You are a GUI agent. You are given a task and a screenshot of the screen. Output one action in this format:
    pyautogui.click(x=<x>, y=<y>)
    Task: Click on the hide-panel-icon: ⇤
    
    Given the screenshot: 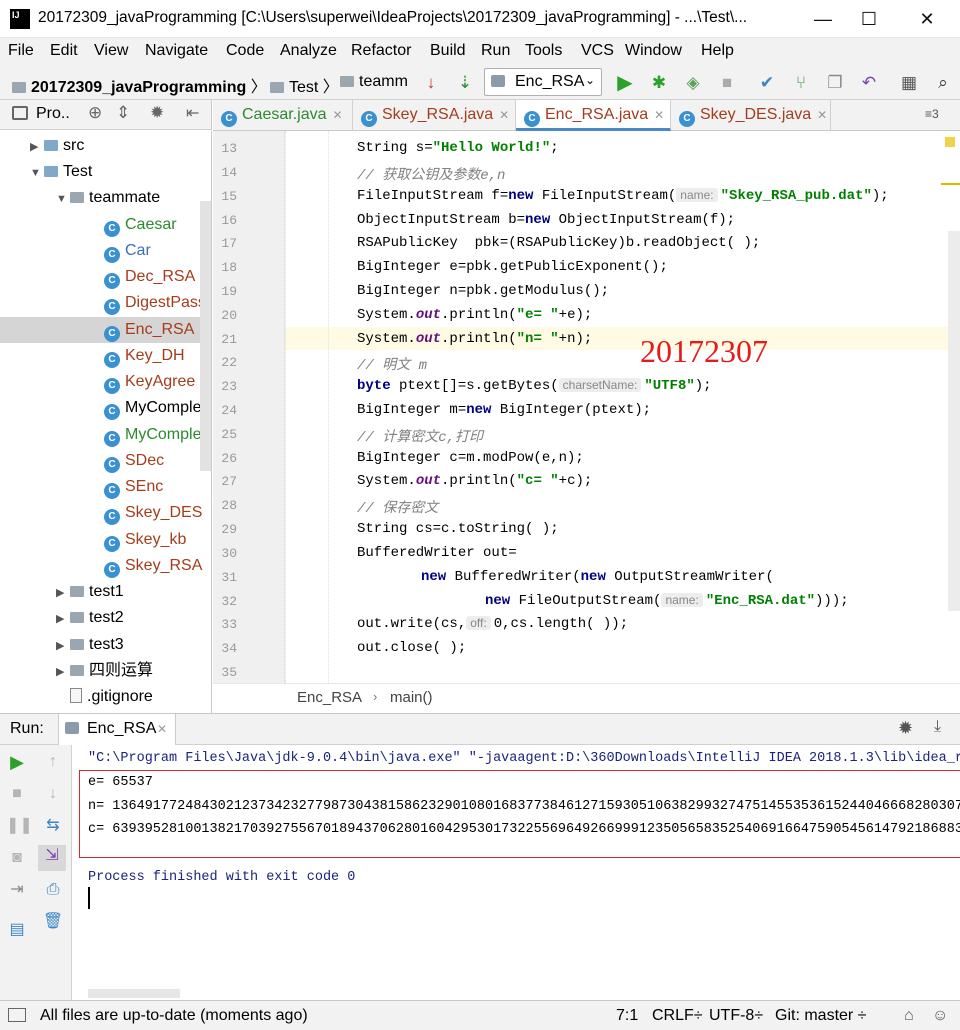 What is the action you would take?
    pyautogui.click(x=192, y=113)
    